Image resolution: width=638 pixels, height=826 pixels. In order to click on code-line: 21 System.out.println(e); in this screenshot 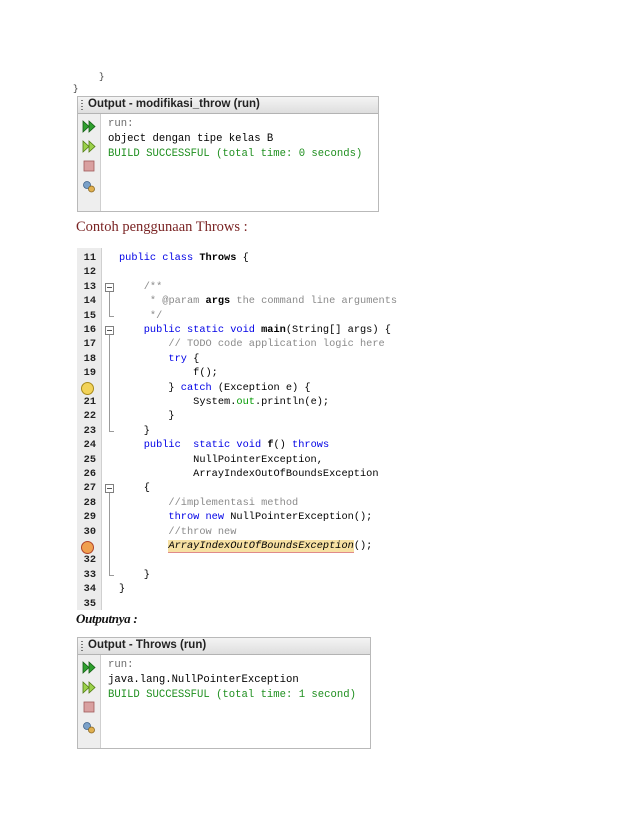, I will do `click(249, 402)`.